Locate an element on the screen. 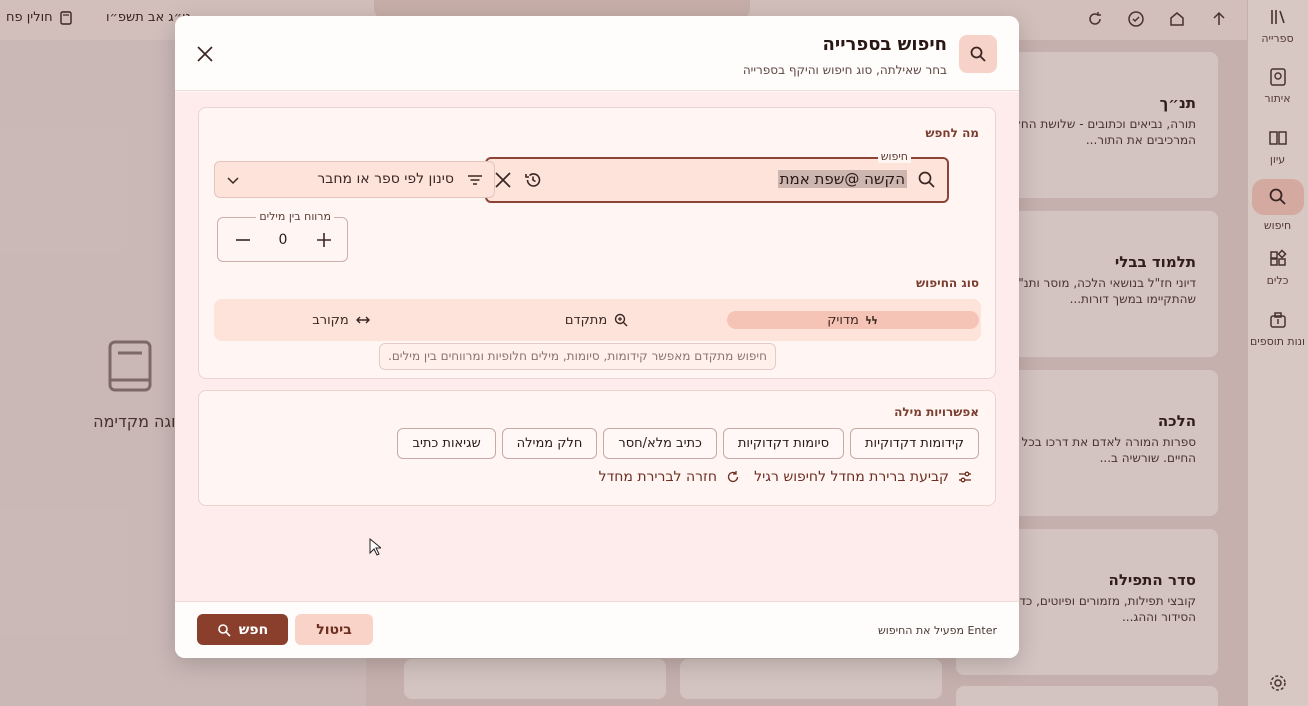  mouse-cursor-icon is located at coordinates (375, 547).